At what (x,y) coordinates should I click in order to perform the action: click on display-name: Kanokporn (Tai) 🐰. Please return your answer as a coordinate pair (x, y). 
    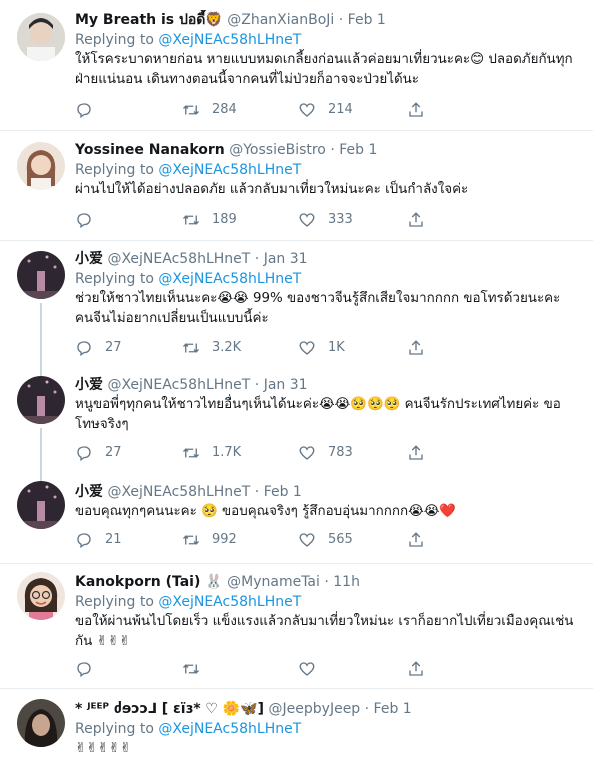
    Looking at the image, I should click on (149, 582).